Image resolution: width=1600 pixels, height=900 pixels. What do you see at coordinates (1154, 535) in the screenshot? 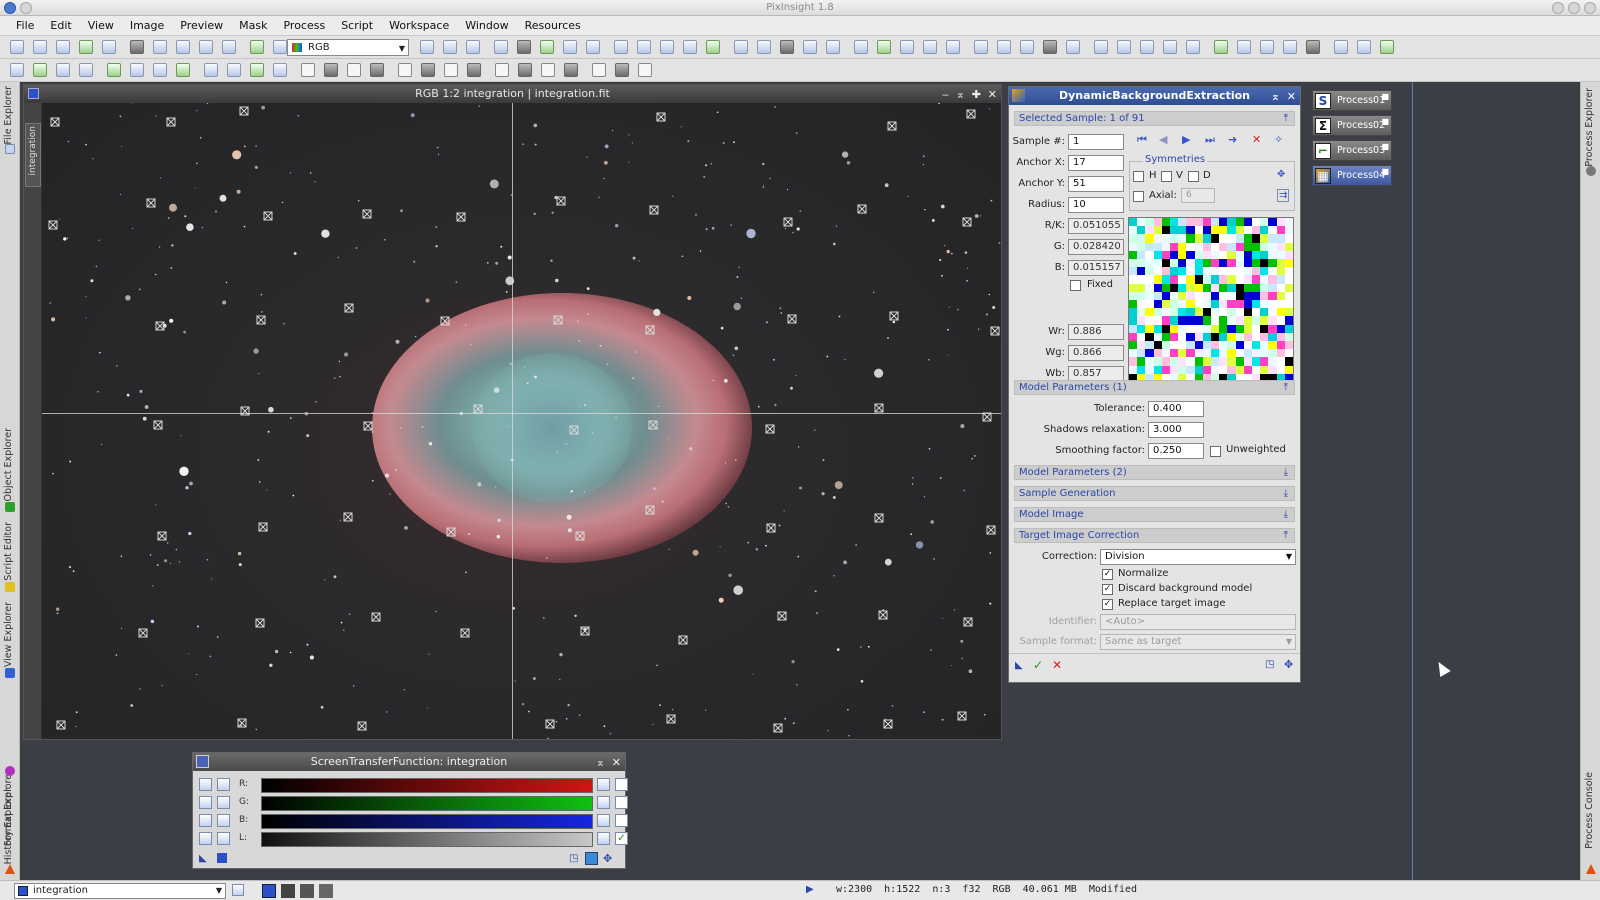
I see `target-correction-section: Target Image Correction ⤒` at bounding box center [1154, 535].